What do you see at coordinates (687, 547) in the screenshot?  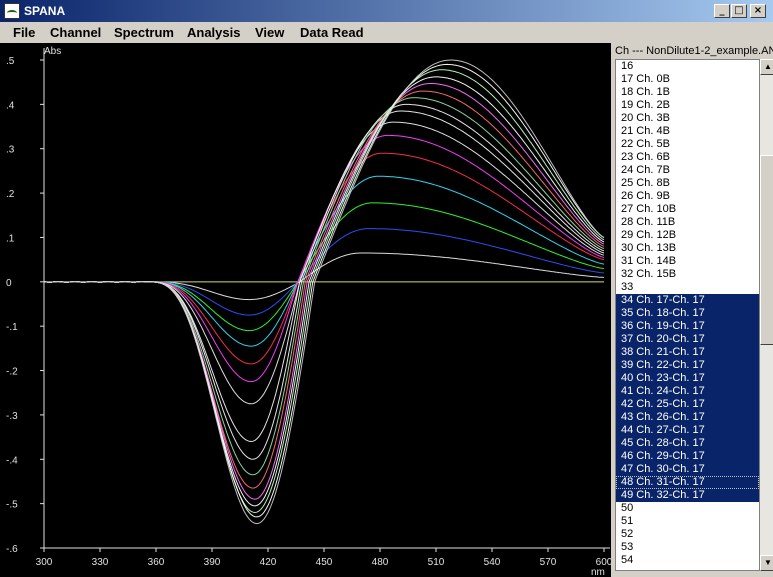 I see `list-item: 53` at bounding box center [687, 547].